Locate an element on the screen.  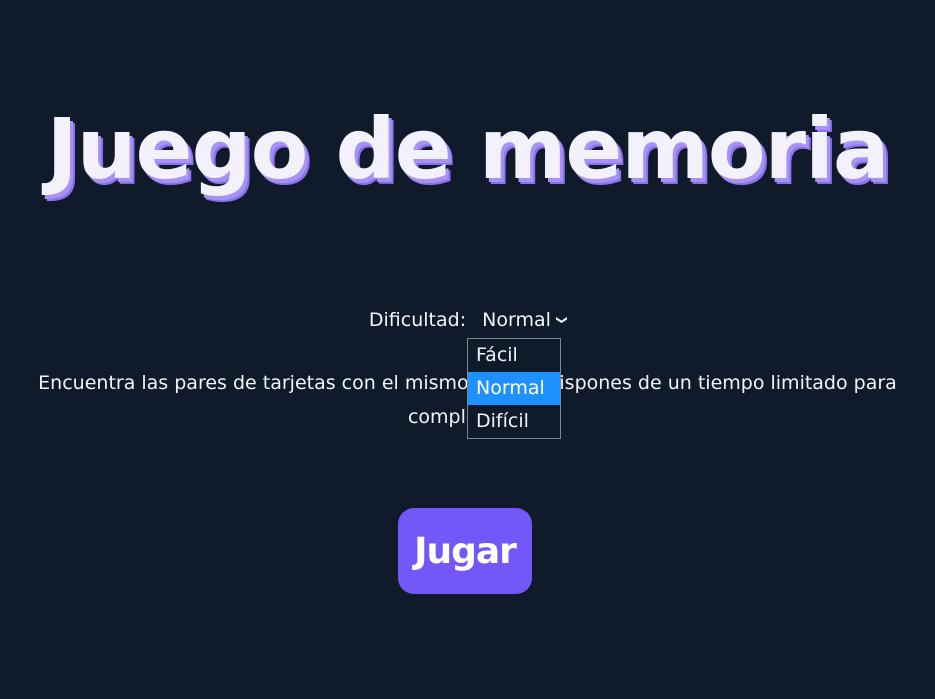
difficulty-label: Dificultad: is located at coordinates (417, 320).